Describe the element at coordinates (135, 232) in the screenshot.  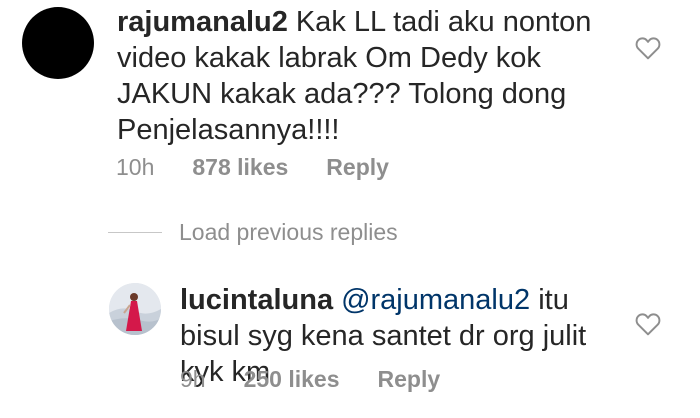
I see `divider-line` at that location.